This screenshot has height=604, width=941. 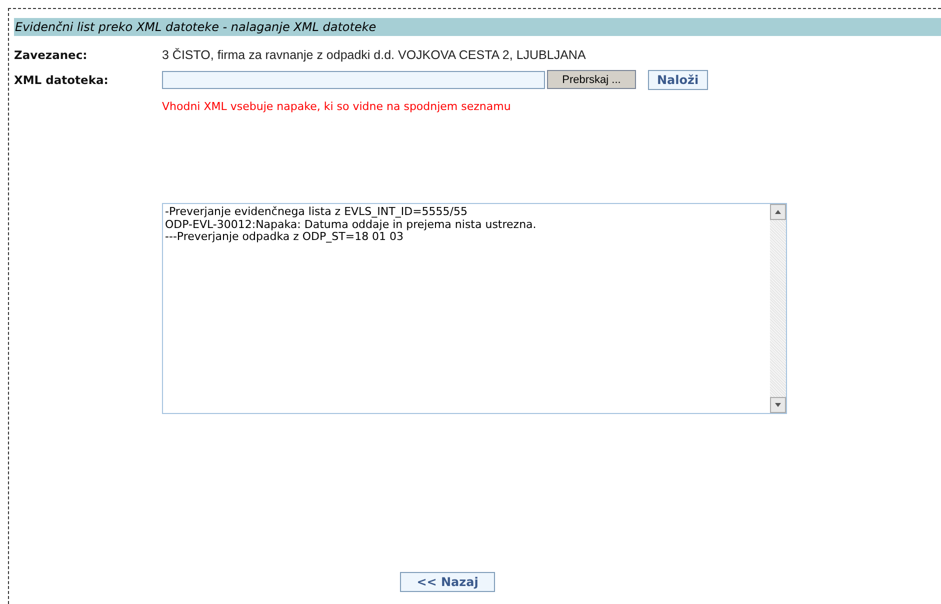 What do you see at coordinates (678, 80) in the screenshot?
I see `upload-button: Naloži` at bounding box center [678, 80].